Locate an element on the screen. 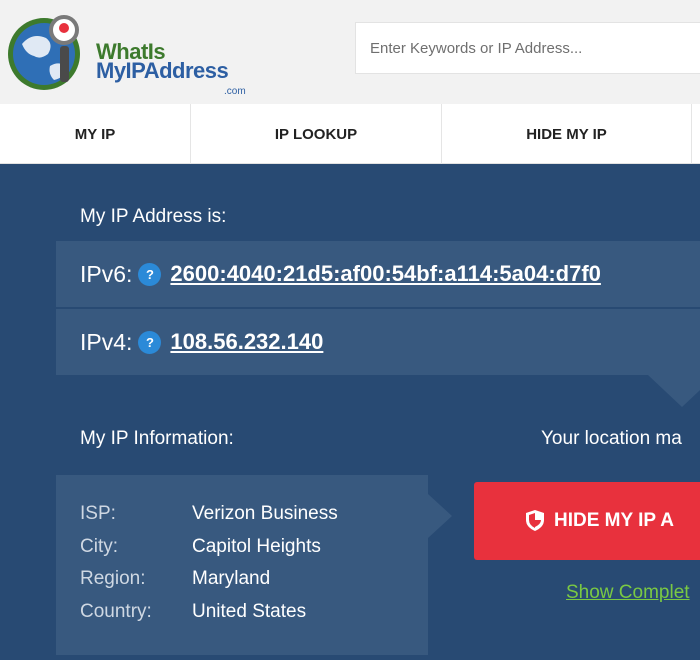 The width and height of the screenshot is (700, 660). info-key: City: is located at coordinates (99, 546).